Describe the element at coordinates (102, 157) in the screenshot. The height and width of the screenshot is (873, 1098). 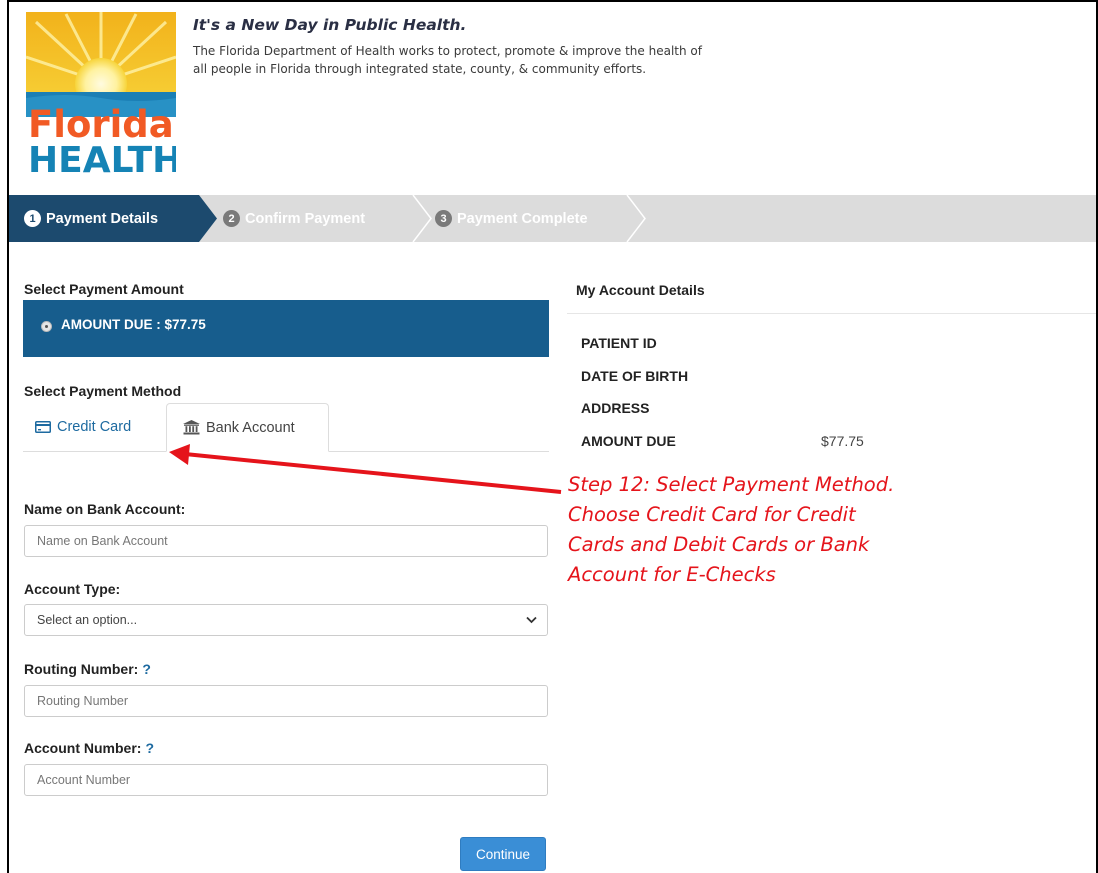
I see `logo-text-health: HEALTH` at that location.